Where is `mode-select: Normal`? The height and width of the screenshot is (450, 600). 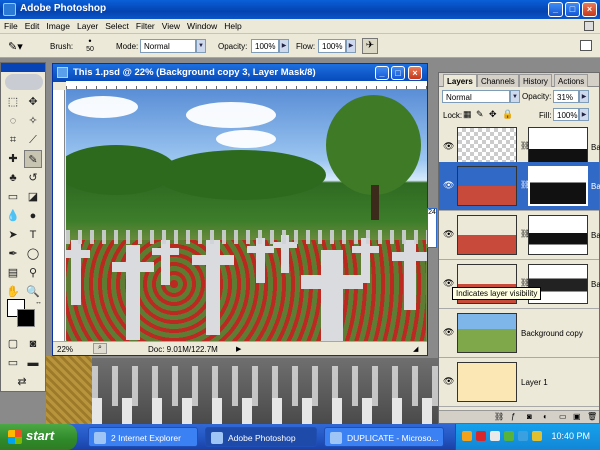
mode-select: Normal is located at coordinates (168, 46).